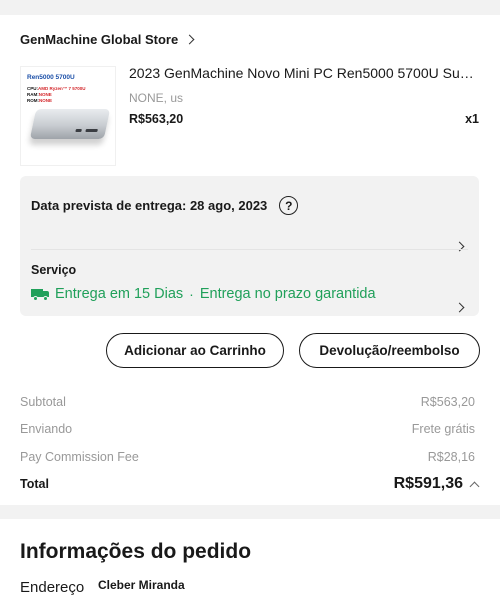  I want to click on truck-icon, so click(40, 294).